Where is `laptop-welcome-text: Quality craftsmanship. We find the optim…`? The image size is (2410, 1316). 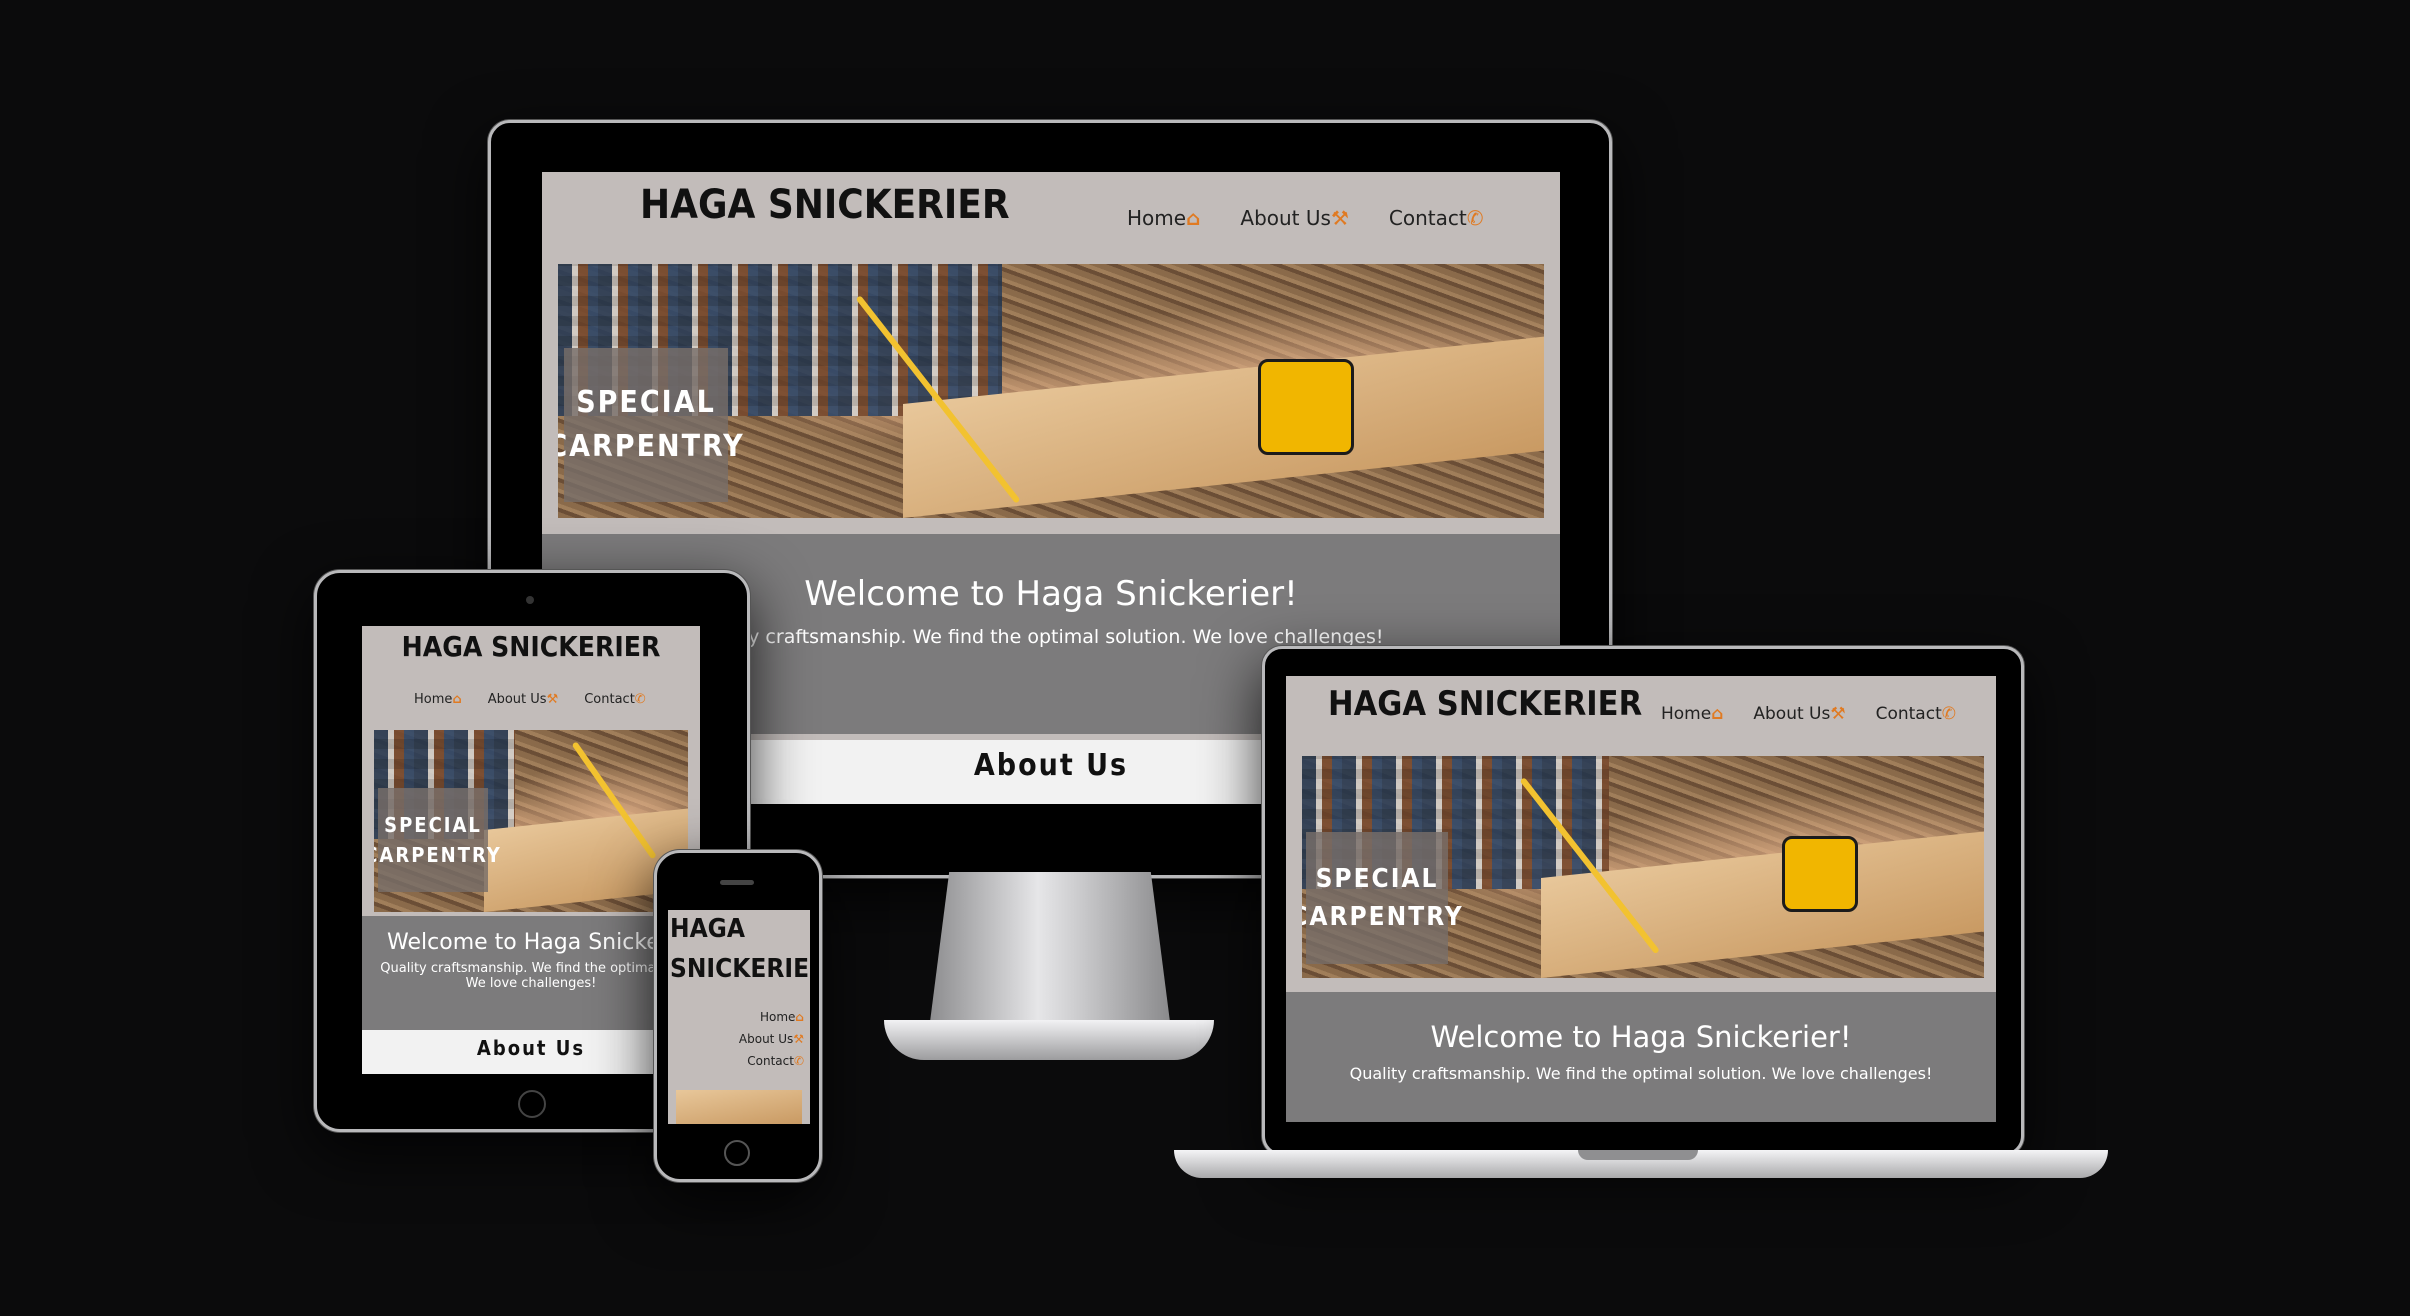 laptop-welcome-text: Quality craftsmanship. We find the optim… is located at coordinates (1641, 1073).